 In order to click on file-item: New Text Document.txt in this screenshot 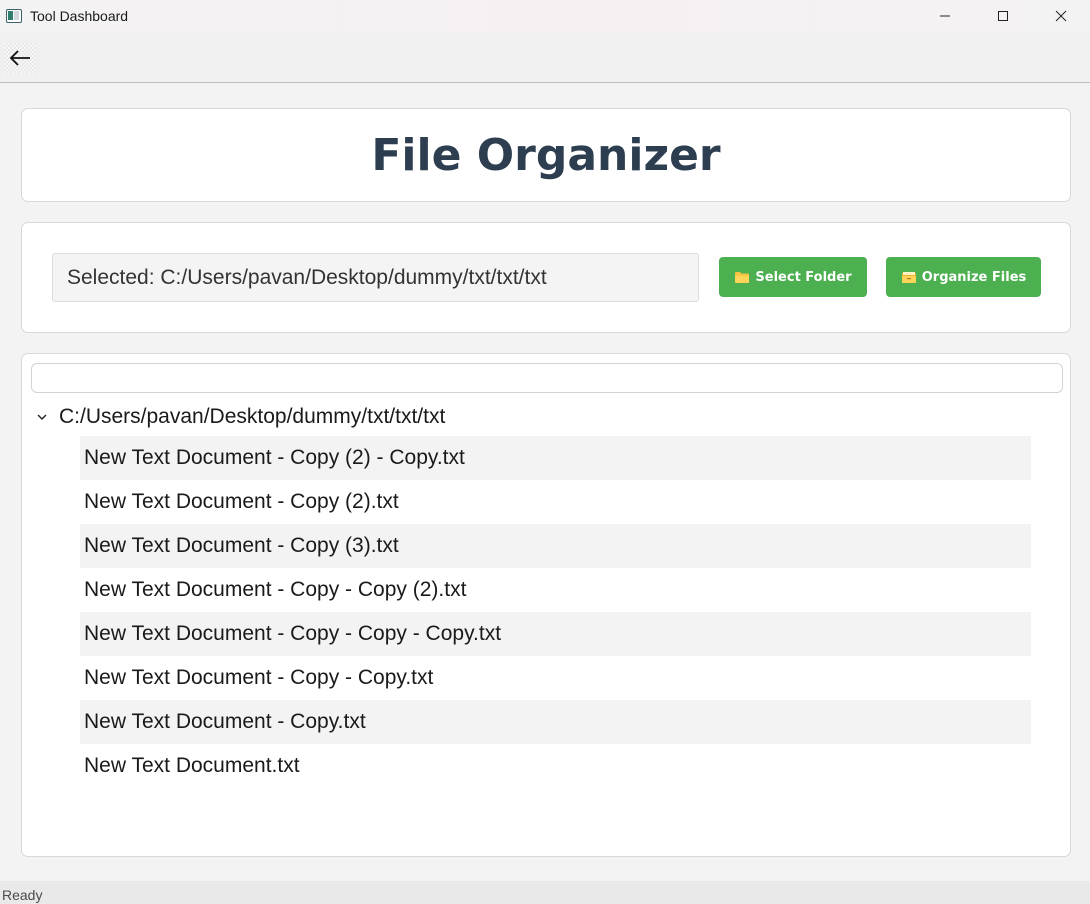, I will do `click(555, 766)`.